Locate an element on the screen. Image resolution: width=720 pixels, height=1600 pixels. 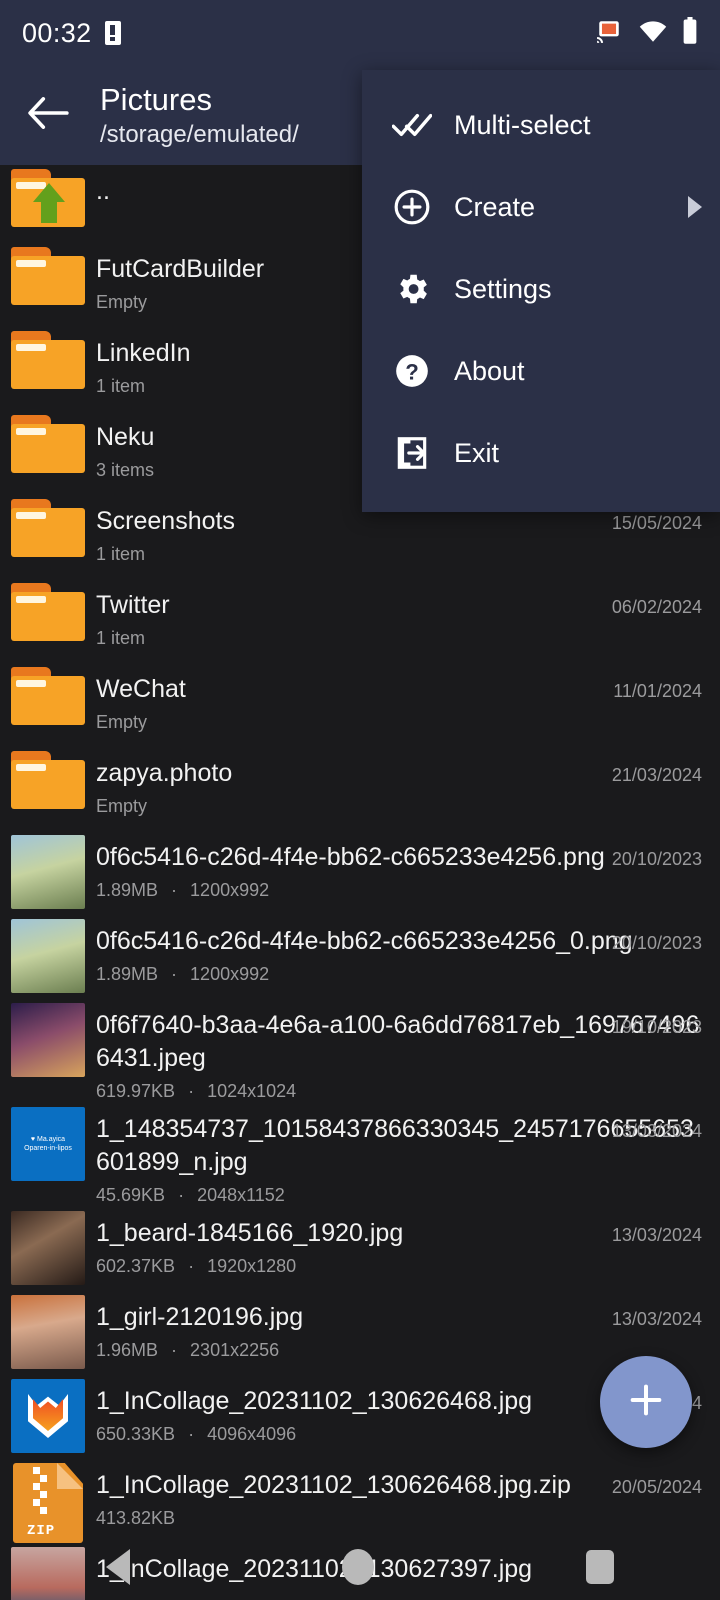
row-thumbnail: ZIP is located at coordinates (48, 1503).